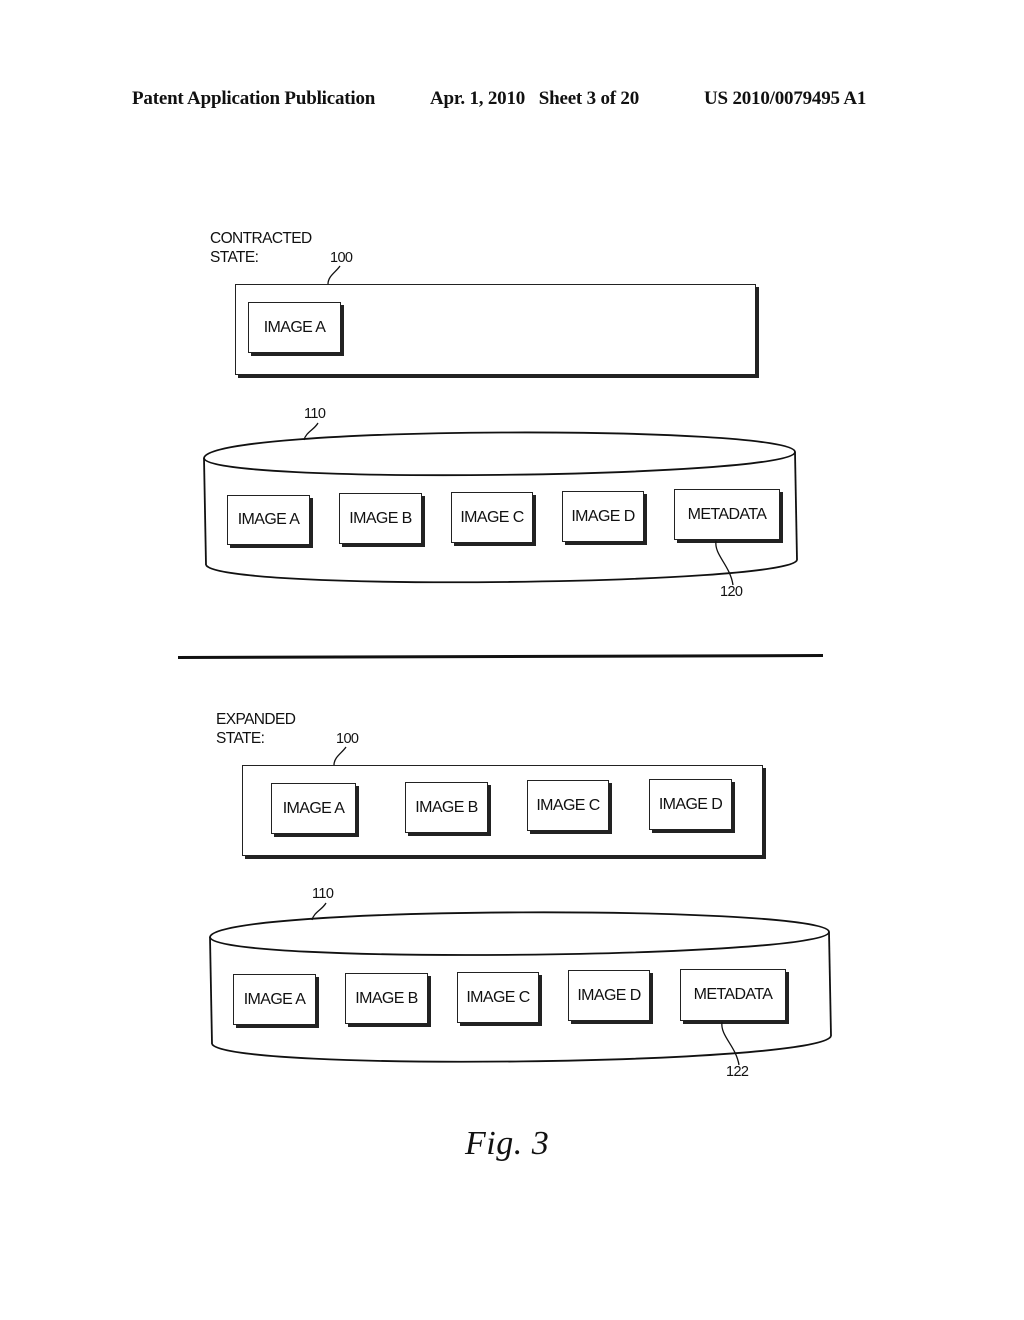 This screenshot has width=1024, height=1320. Describe the element at coordinates (386, 998) in the screenshot. I see `storage-item-image-b-expanded: IMAGE B` at that location.